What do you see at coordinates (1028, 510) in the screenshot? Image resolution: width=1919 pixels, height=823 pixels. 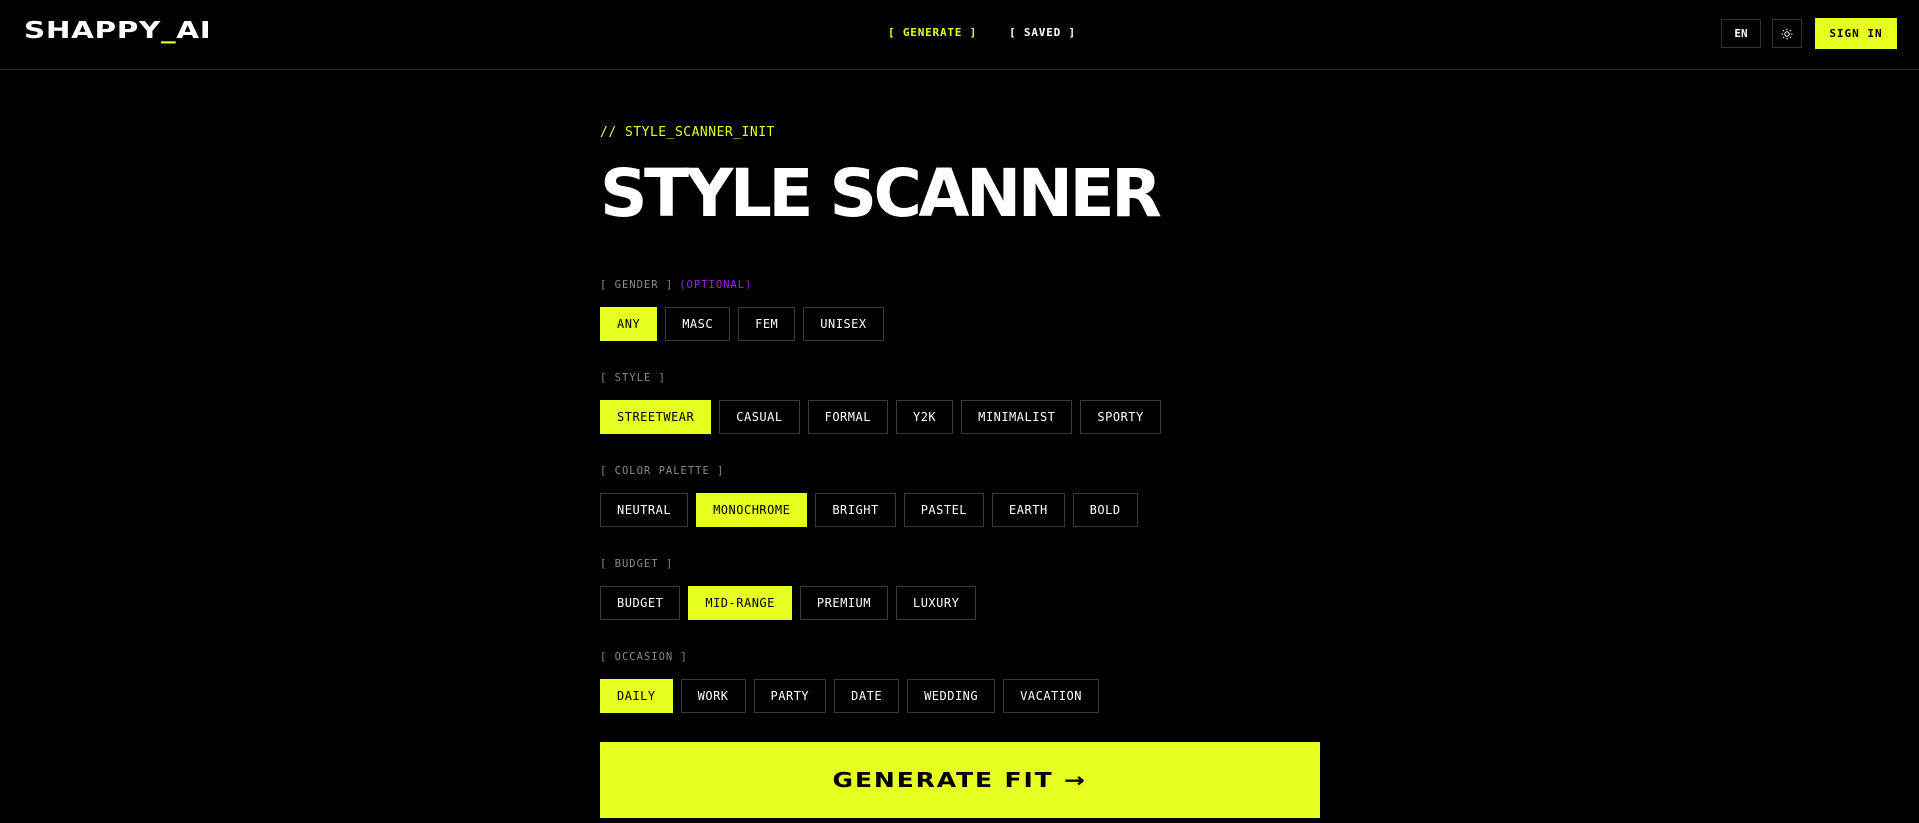 I see `option-earth-button: EARTH` at bounding box center [1028, 510].